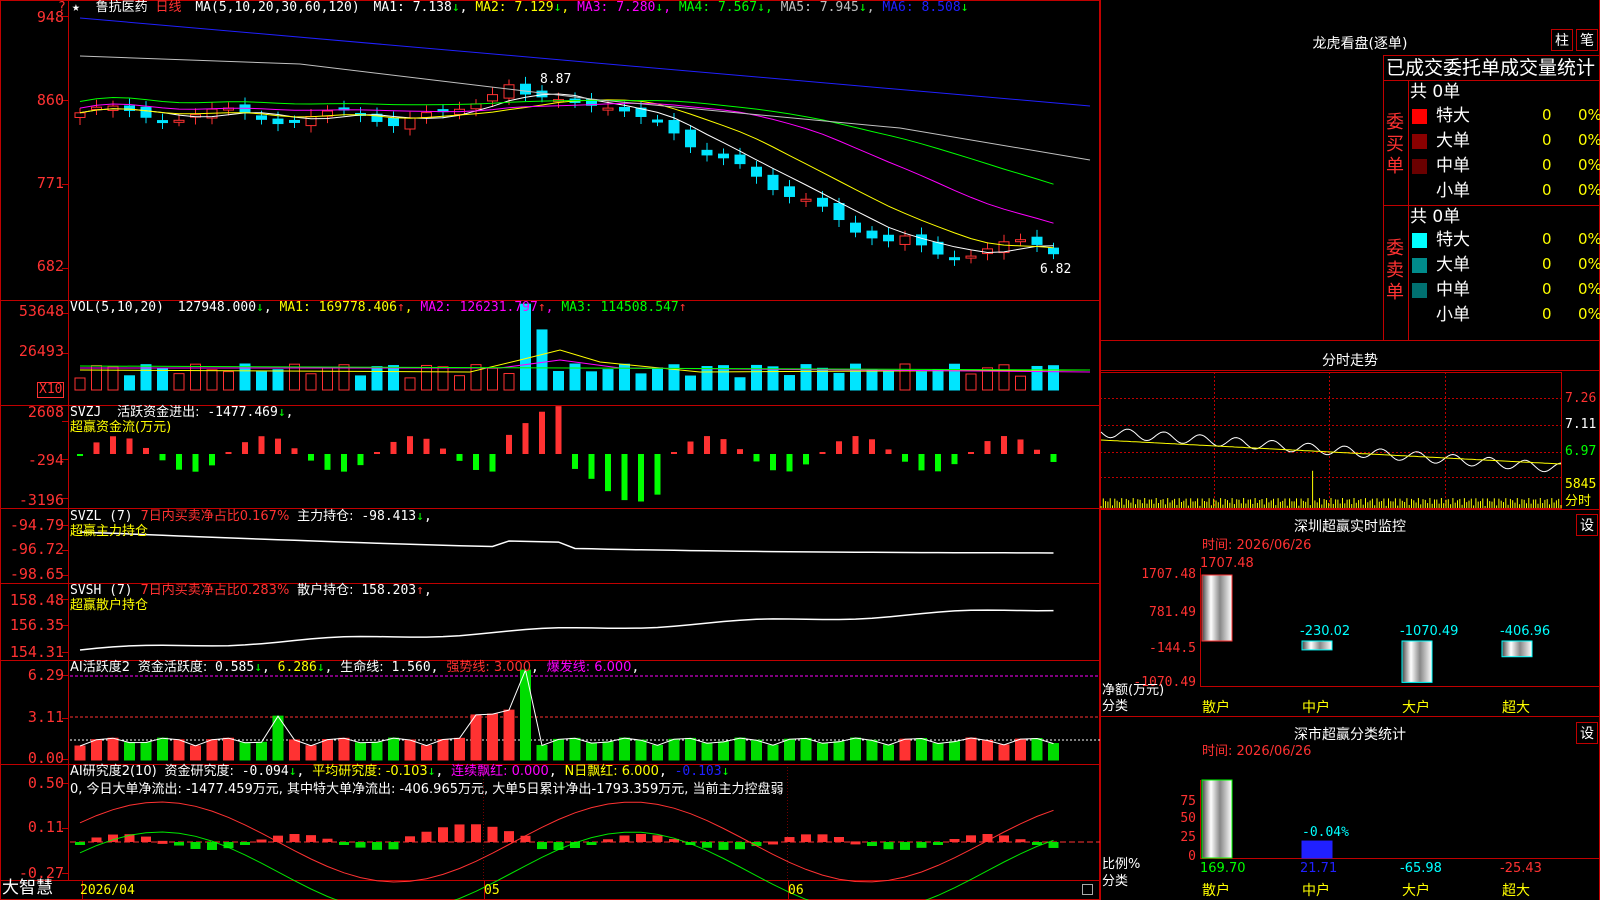 Image resolution: width=1600 pixels, height=900 pixels. What do you see at coordinates (121, 427) in the screenshot?
I see `svzj-subtitle: 超赢资金流(万元)` at bounding box center [121, 427].